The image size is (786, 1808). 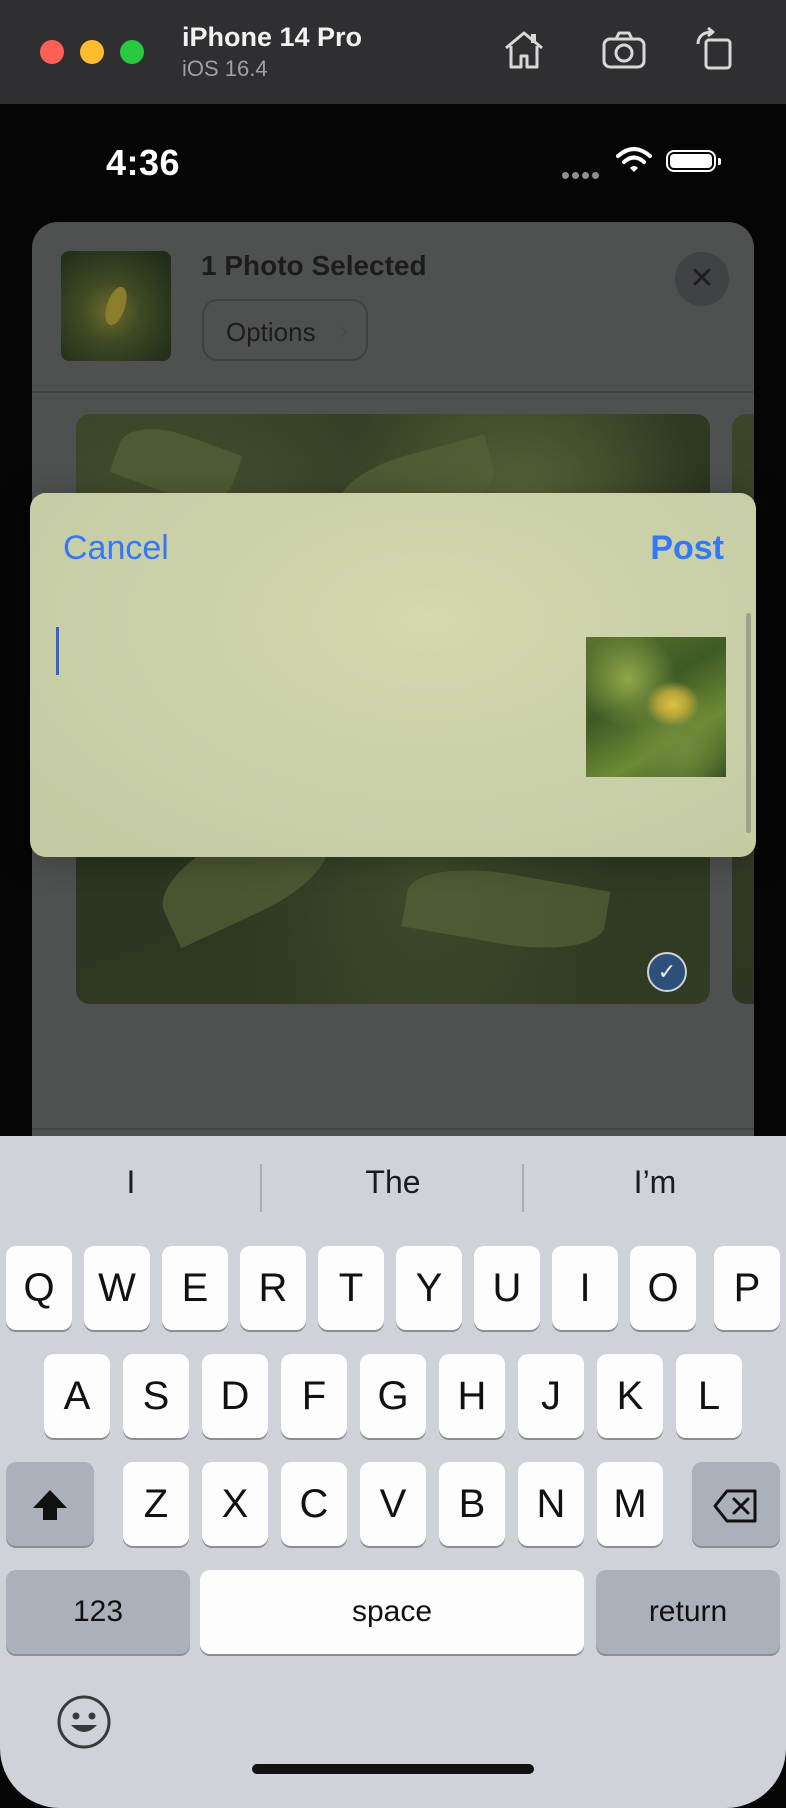 I want to click on chevron-right-icon: ›, so click(x=344, y=330).